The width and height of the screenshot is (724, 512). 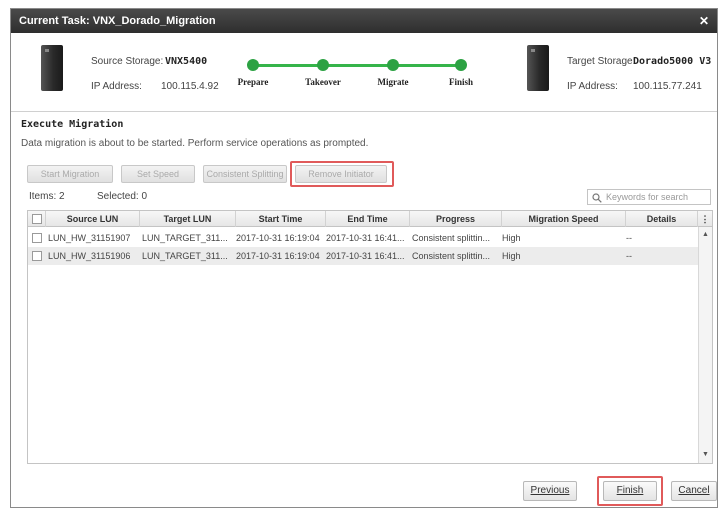 I want to click on target-storage-label: Target Storage:, so click(x=601, y=61).